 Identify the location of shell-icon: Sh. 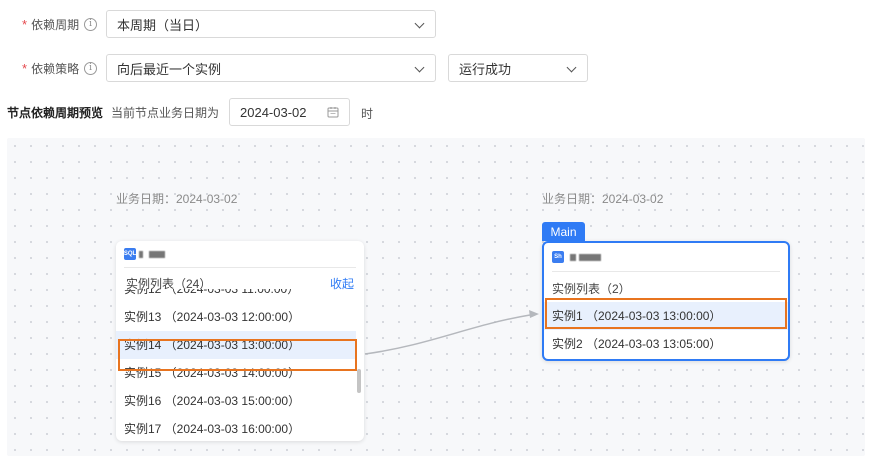
(558, 257).